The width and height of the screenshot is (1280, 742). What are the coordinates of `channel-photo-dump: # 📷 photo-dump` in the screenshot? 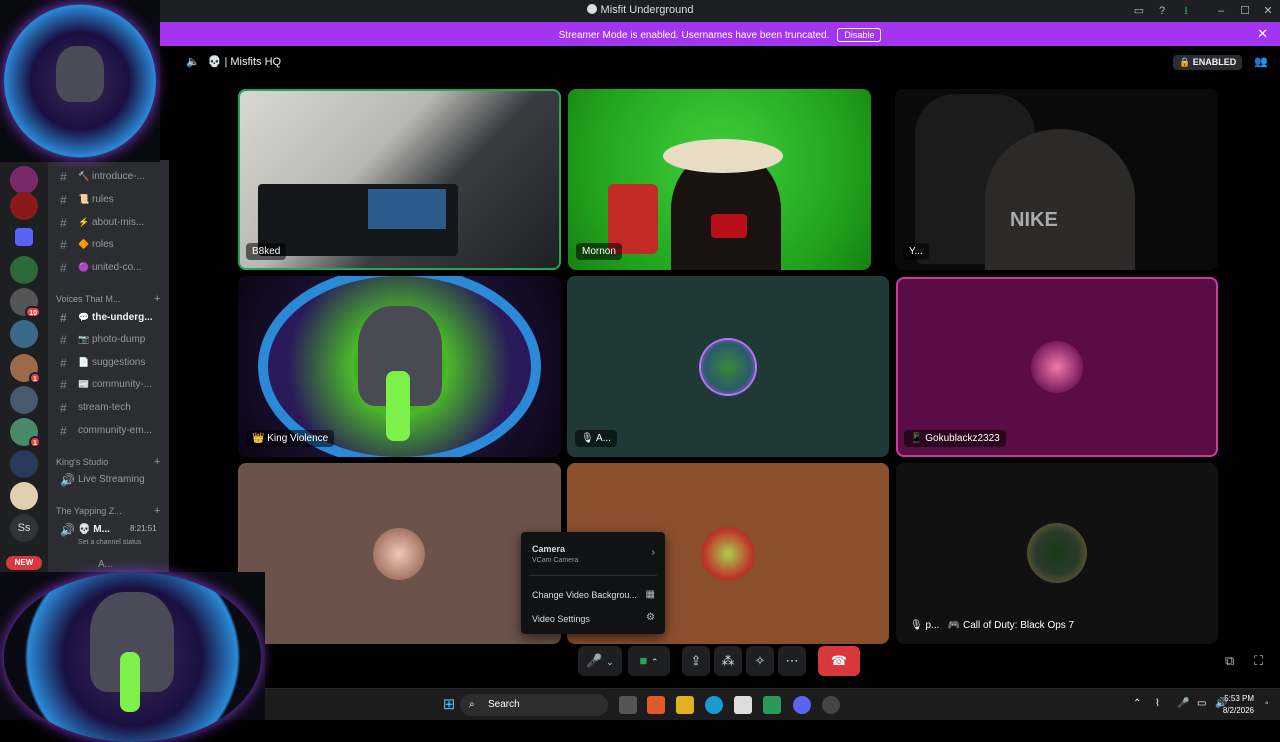 It's located at (108, 340).